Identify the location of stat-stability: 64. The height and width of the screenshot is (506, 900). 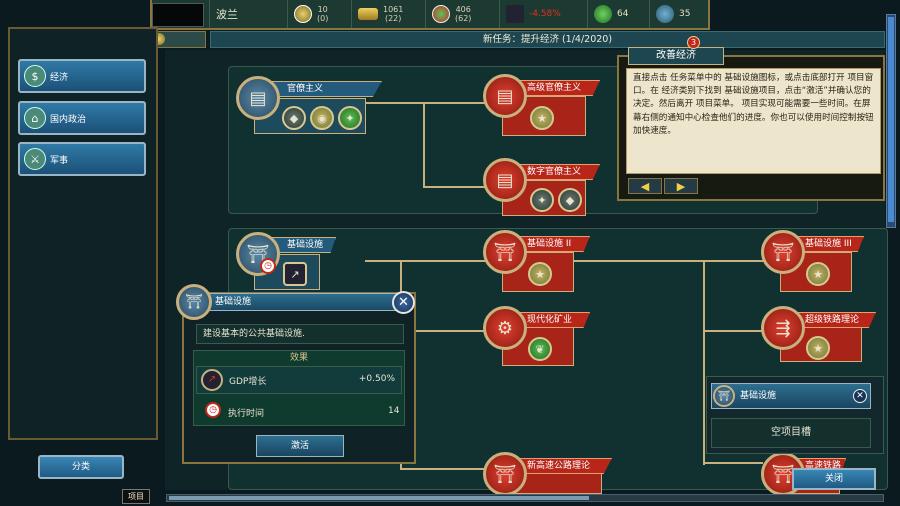
(619, 14).